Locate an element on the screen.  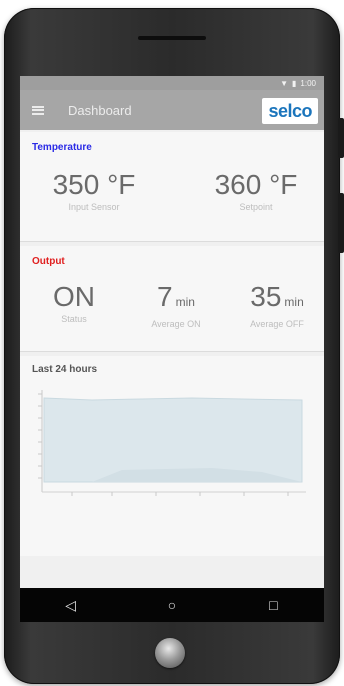
power-button is located at coordinates (341, 223).